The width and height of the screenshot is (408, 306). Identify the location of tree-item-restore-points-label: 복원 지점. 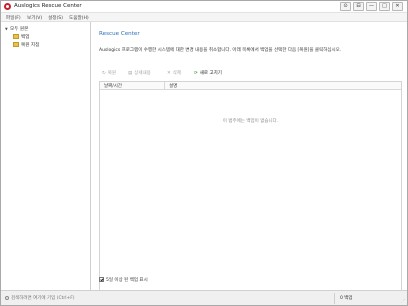
(30, 45).